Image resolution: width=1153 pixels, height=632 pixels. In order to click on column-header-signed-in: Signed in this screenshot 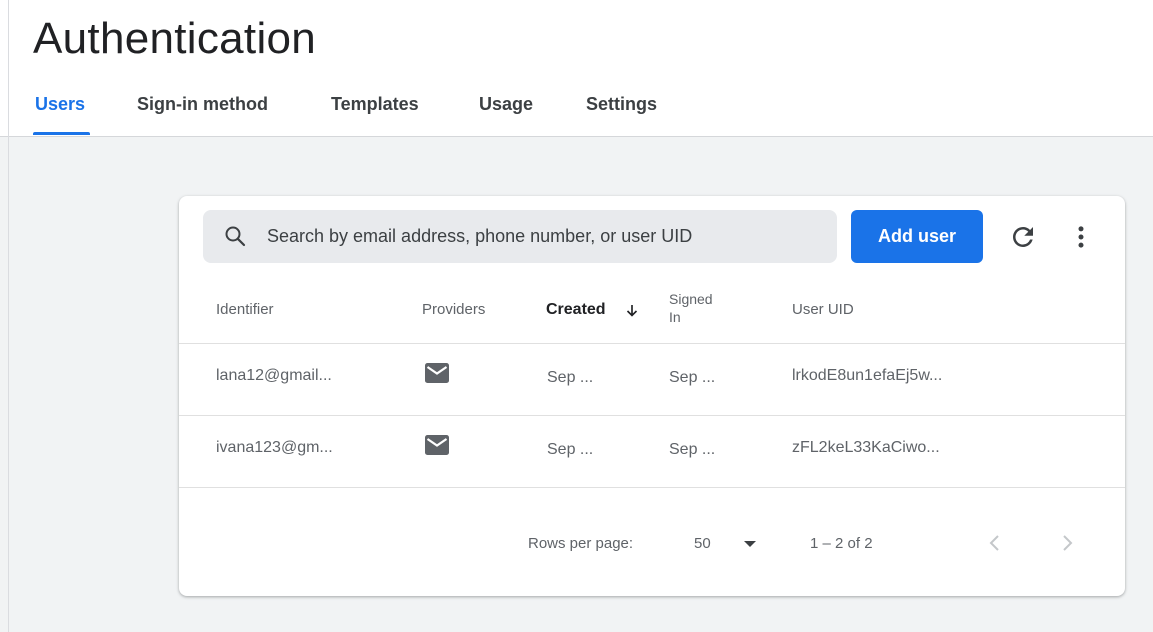, I will do `click(691, 299)`.